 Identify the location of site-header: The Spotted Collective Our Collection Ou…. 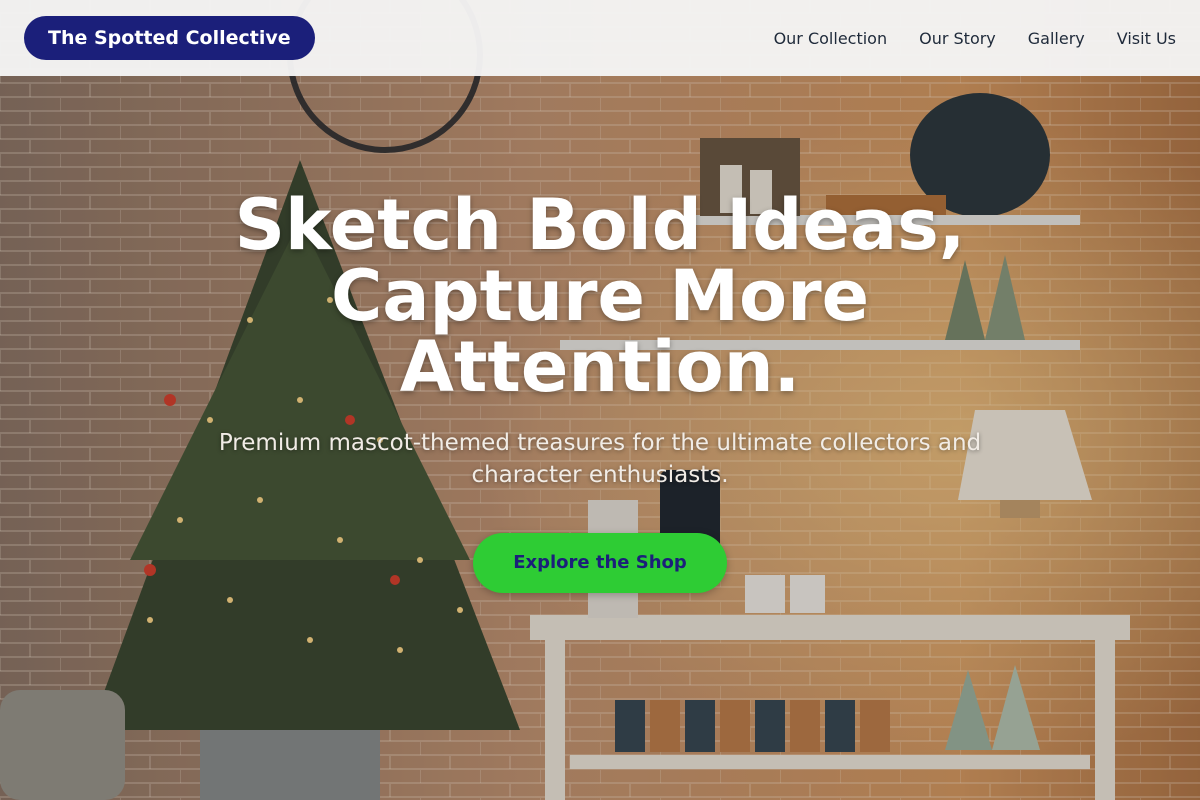
(600, 38).